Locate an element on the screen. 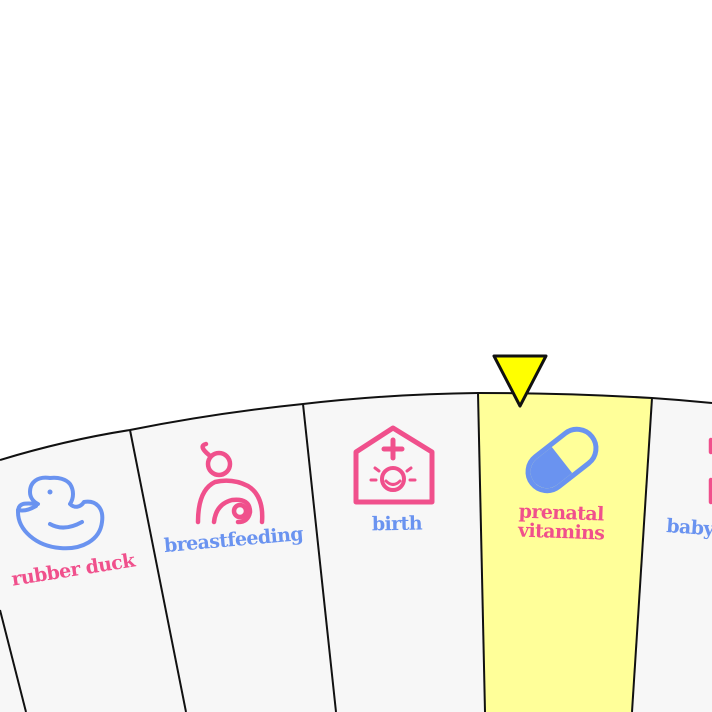 The width and height of the screenshot is (712, 712). segment-label: vitamins is located at coordinates (561, 531).